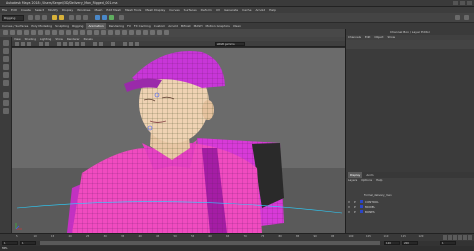 The image size is (474, 251). Describe the element at coordinates (379, 180) in the screenshot. I see `layer-menu-item: Help` at that location.